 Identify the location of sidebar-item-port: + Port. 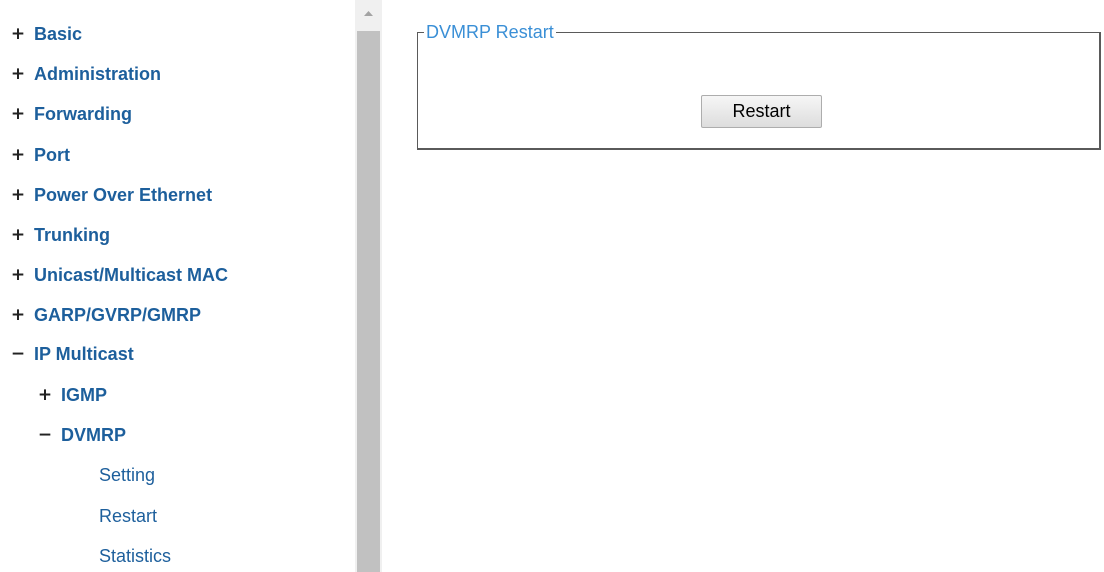
(38, 155).